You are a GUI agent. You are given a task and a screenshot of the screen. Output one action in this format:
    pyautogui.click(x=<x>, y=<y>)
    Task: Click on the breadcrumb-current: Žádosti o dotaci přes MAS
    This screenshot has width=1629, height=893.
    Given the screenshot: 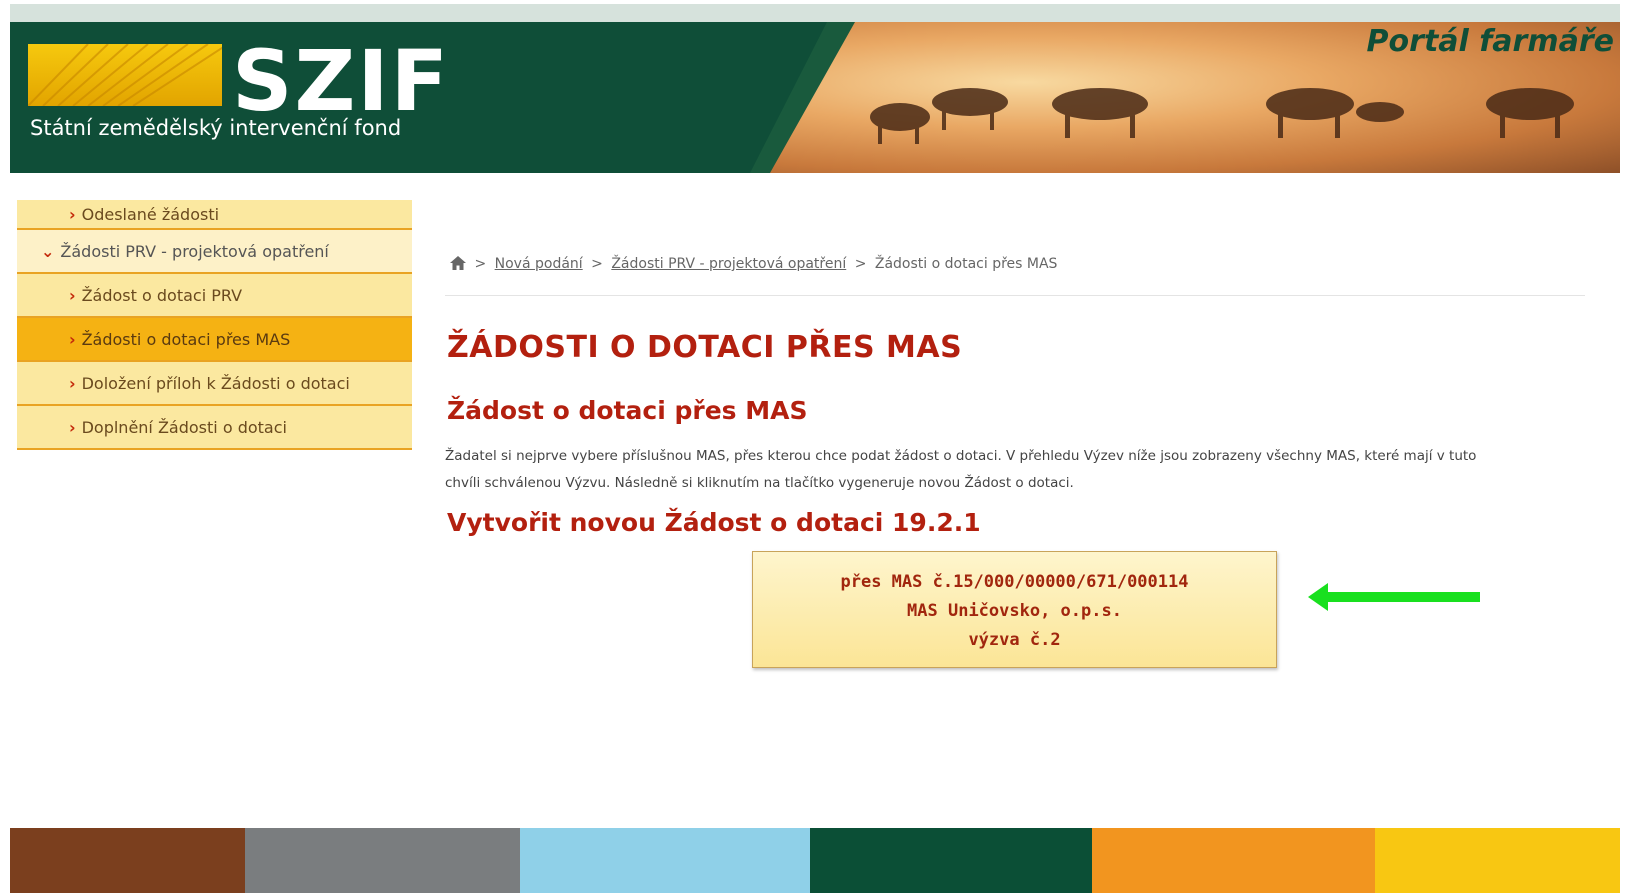 What is the action you would take?
    pyautogui.click(x=966, y=264)
    